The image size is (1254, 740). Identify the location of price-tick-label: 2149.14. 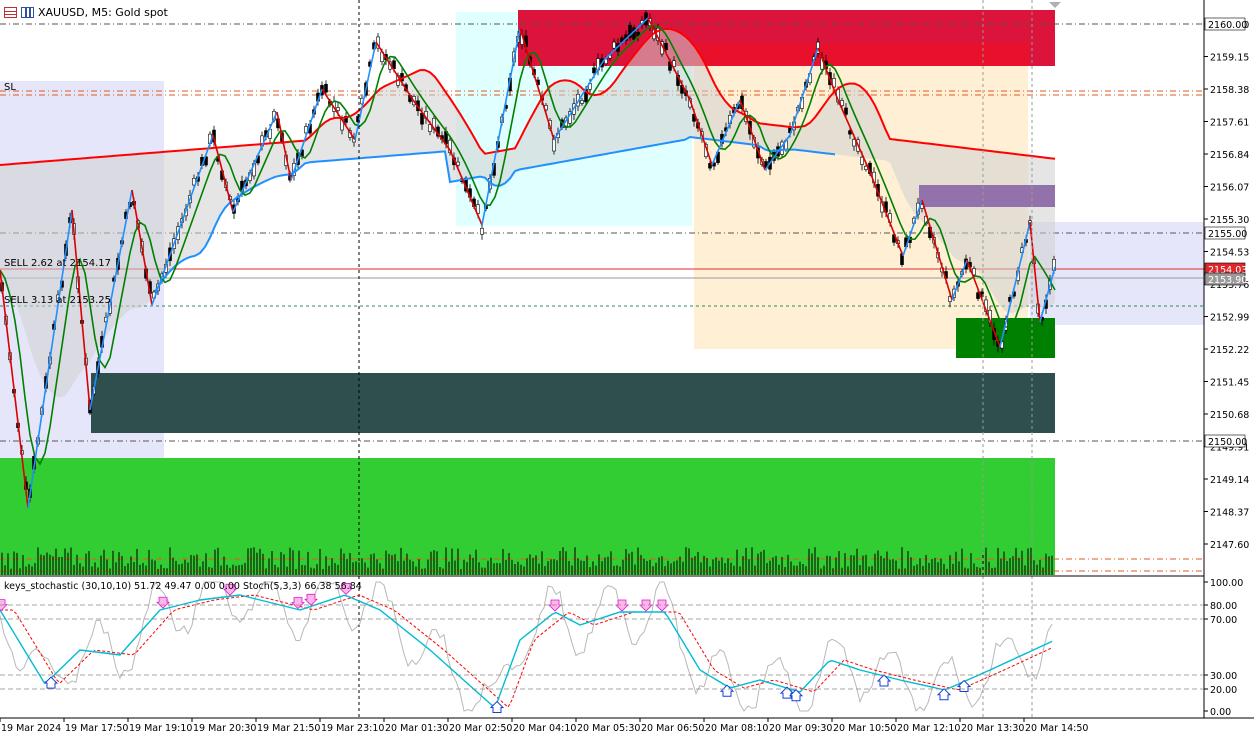
(1229, 480).